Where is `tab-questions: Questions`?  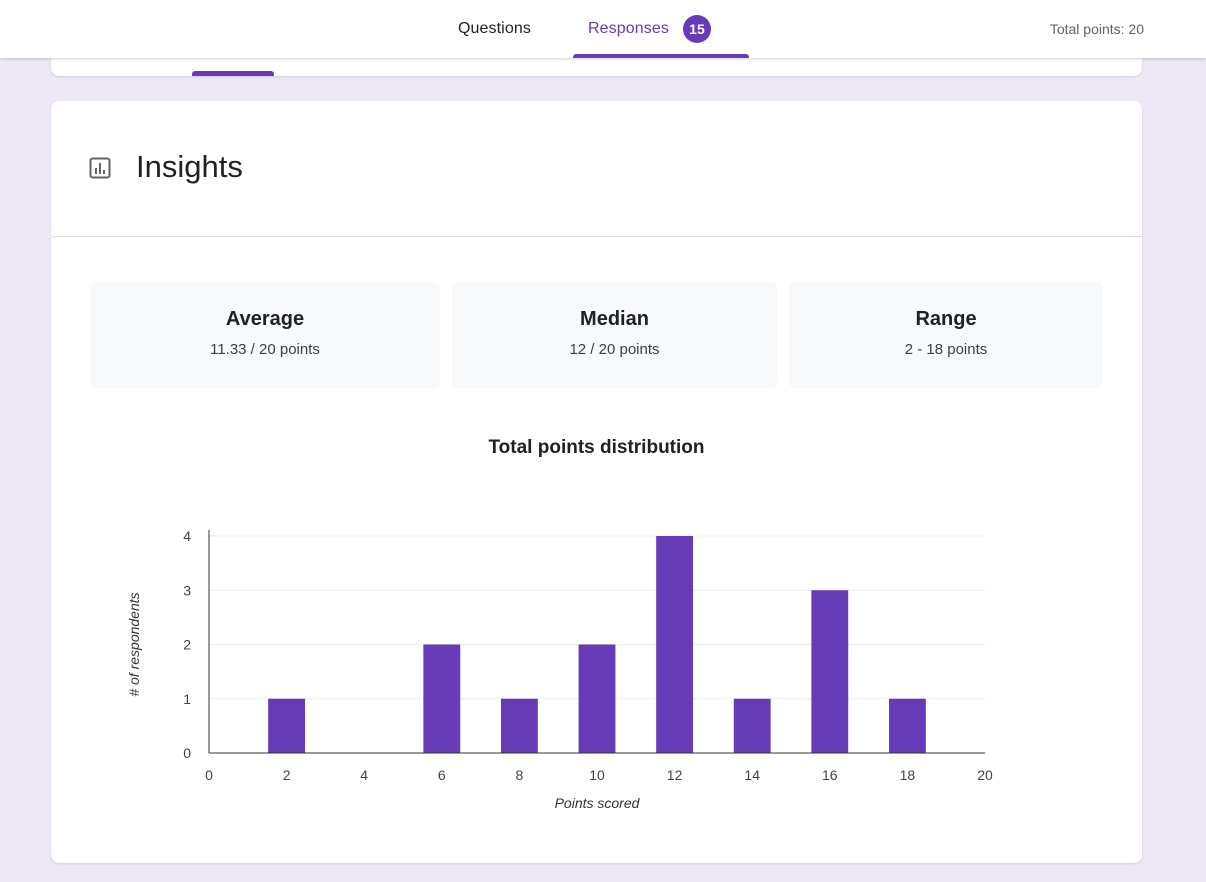
tab-questions: Questions is located at coordinates (494, 29).